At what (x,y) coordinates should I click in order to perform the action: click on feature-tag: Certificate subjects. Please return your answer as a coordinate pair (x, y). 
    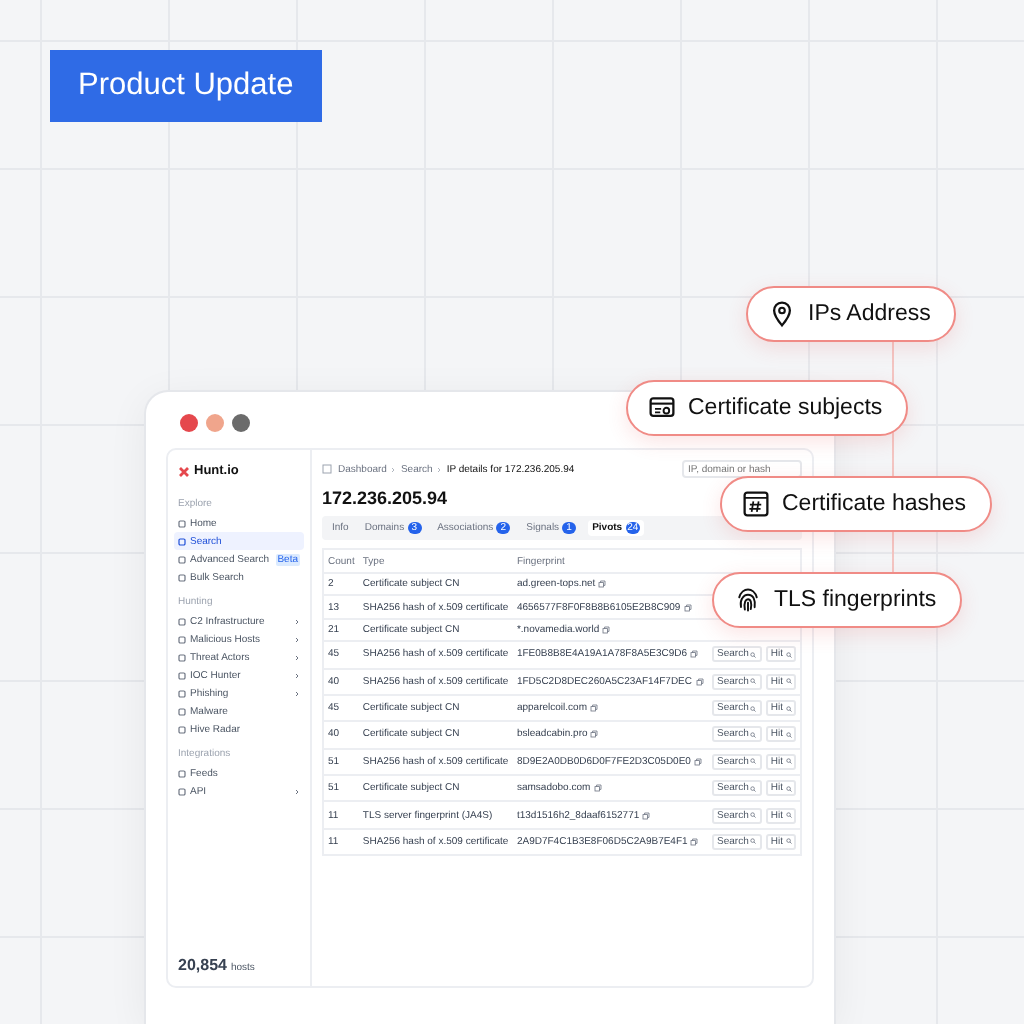
    Looking at the image, I should click on (767, 408).